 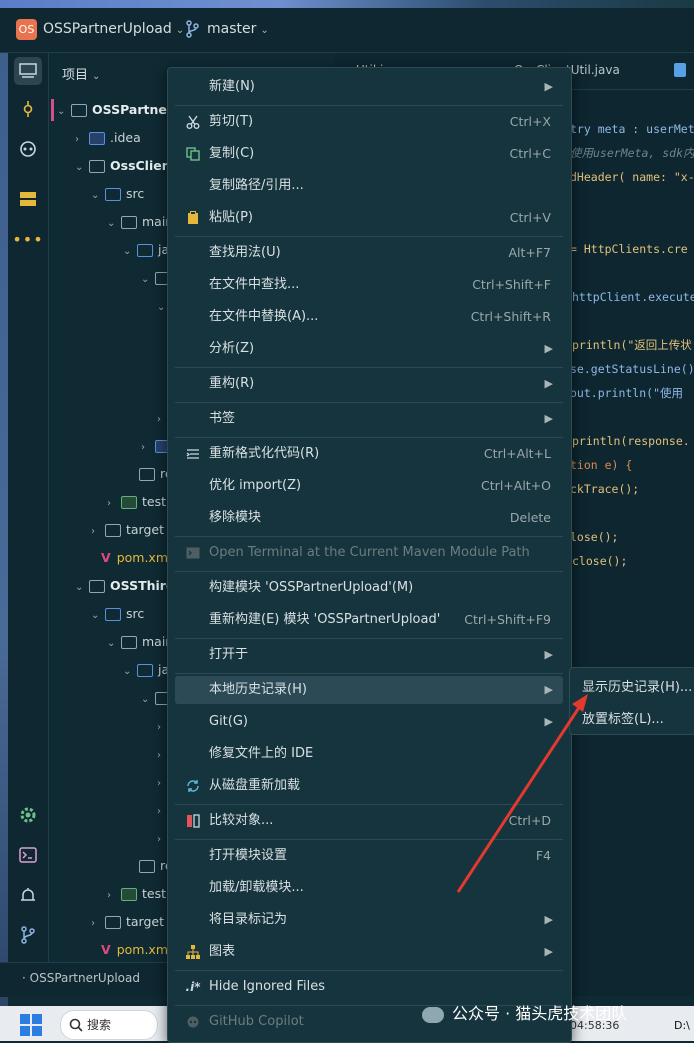 I want to click on watermark: 公众号 · 猫头虎技术团队, so click(x=524, y=1012).